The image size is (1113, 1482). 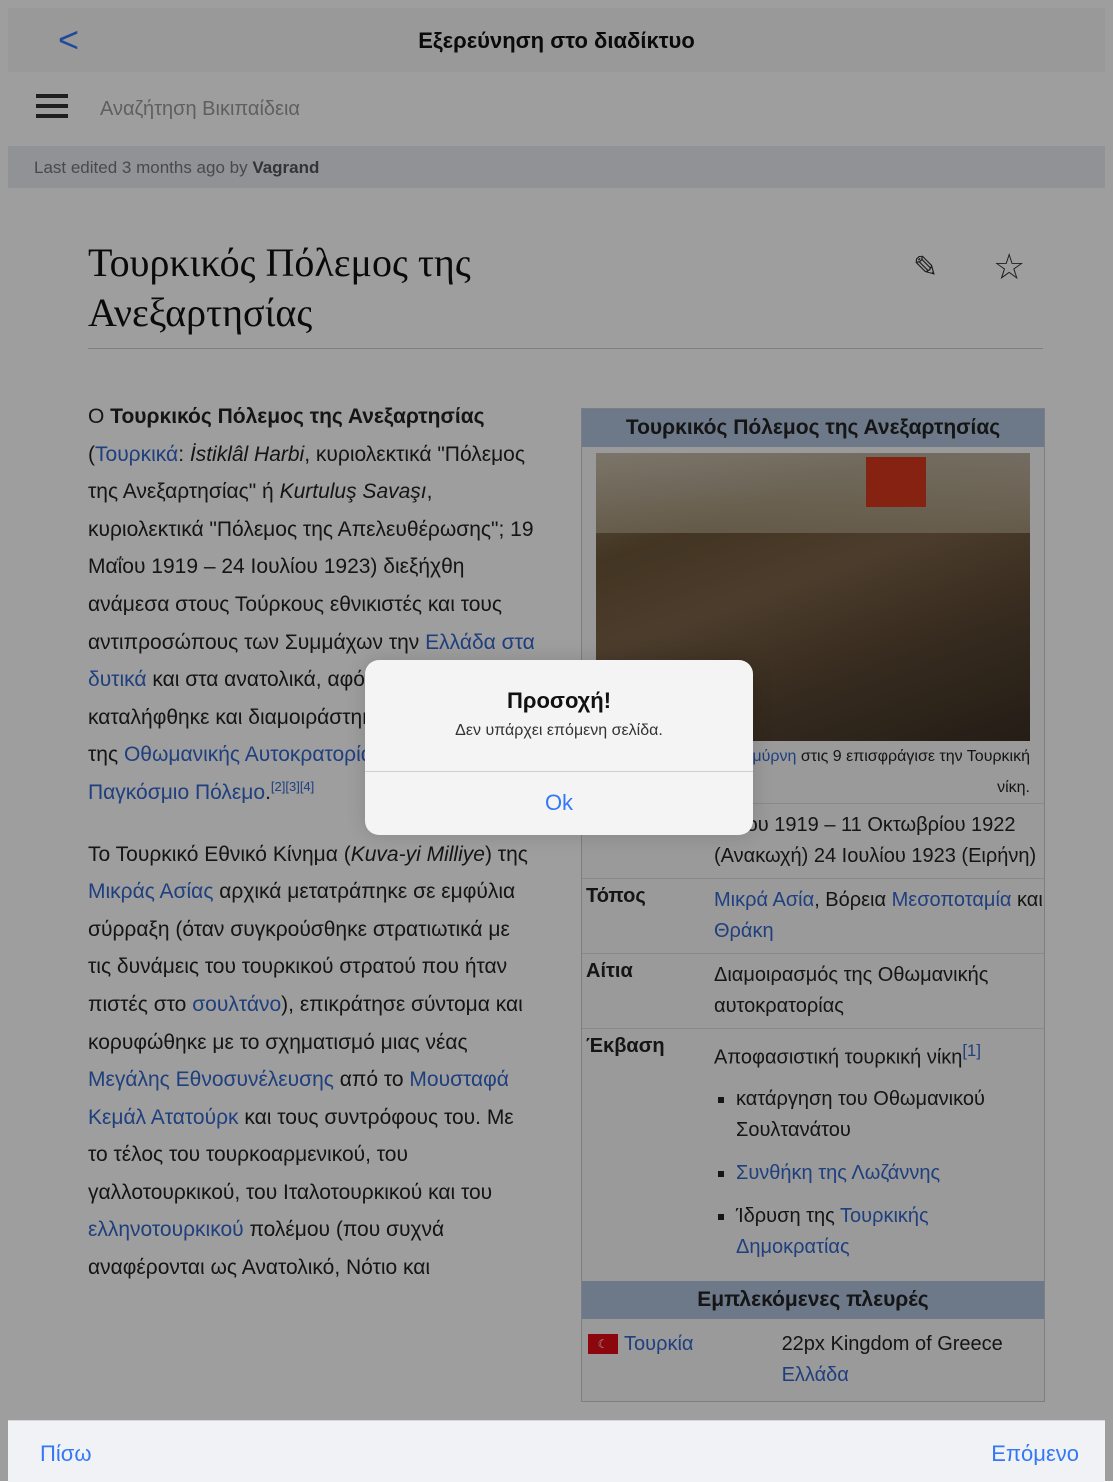 What do you see at coordinates (1035, 1454) in the screenshot?
I see `next-button: Επόμενο` at bounding box center [1035, 1454].